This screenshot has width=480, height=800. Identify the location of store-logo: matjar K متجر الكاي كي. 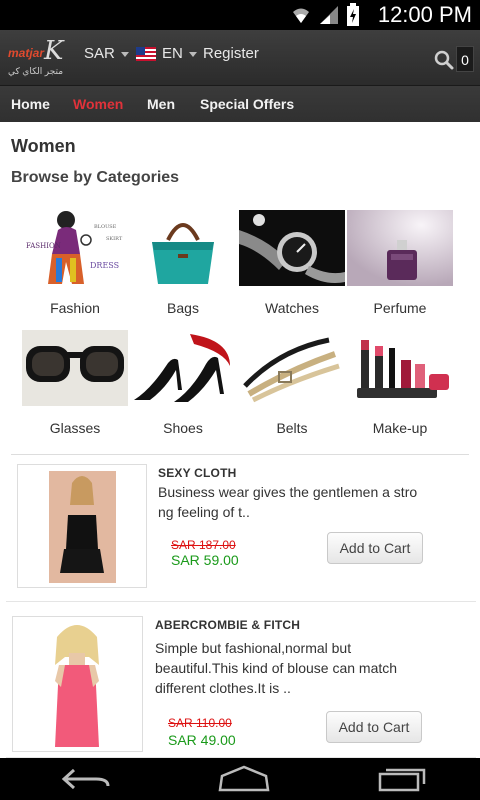
(40, 57).